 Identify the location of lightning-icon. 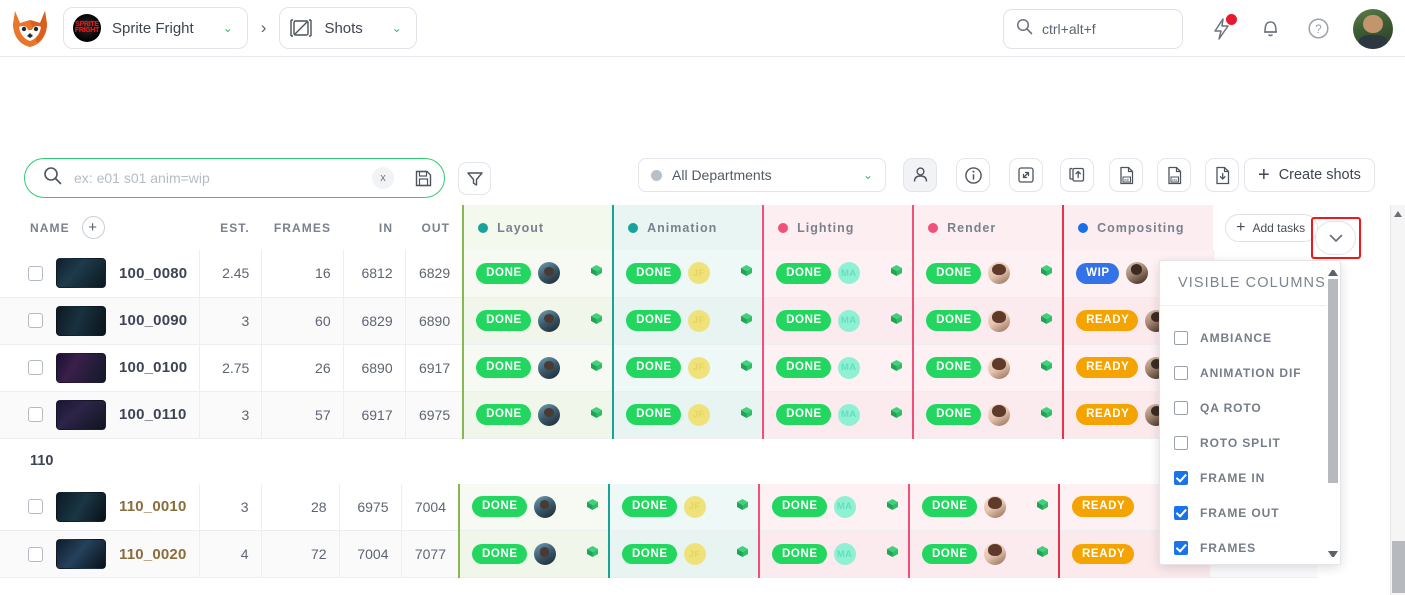
(1222, 29).